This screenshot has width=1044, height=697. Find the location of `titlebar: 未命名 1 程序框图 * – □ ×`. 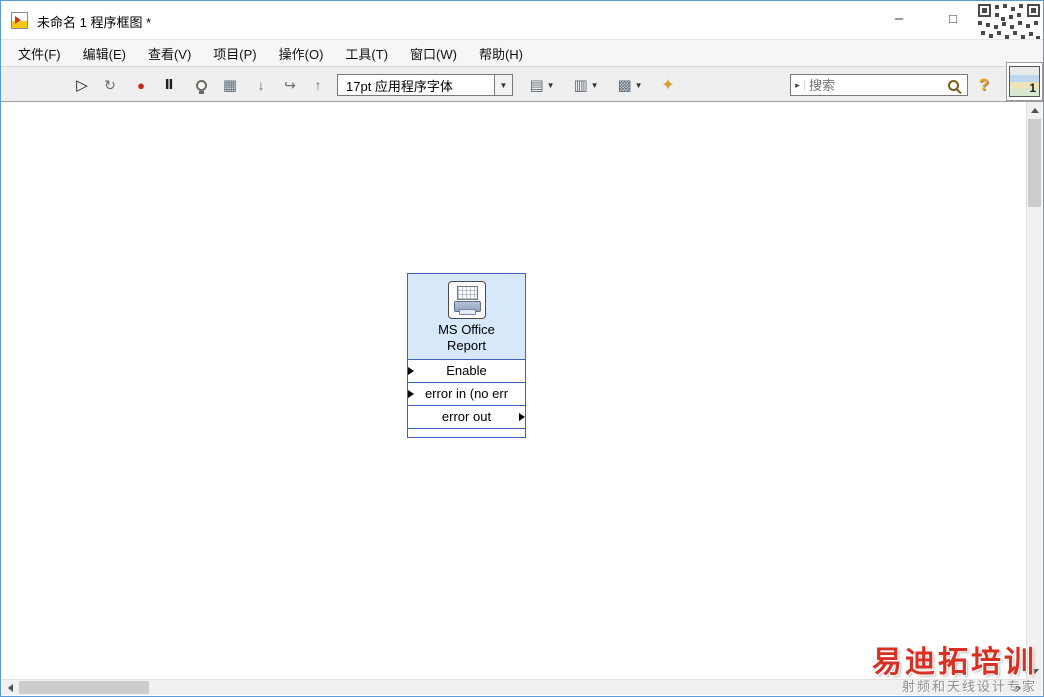

titlebar: 未命名 1 程序框图 * – □ × is located at coordinates (522, 25).